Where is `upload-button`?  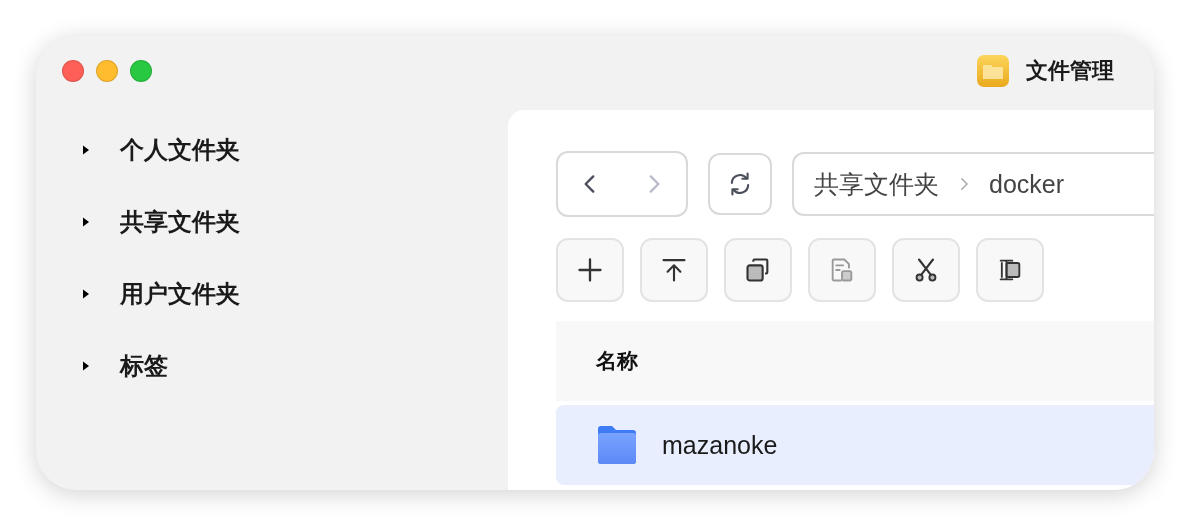 upload-button is located at coordinates (674, 270).